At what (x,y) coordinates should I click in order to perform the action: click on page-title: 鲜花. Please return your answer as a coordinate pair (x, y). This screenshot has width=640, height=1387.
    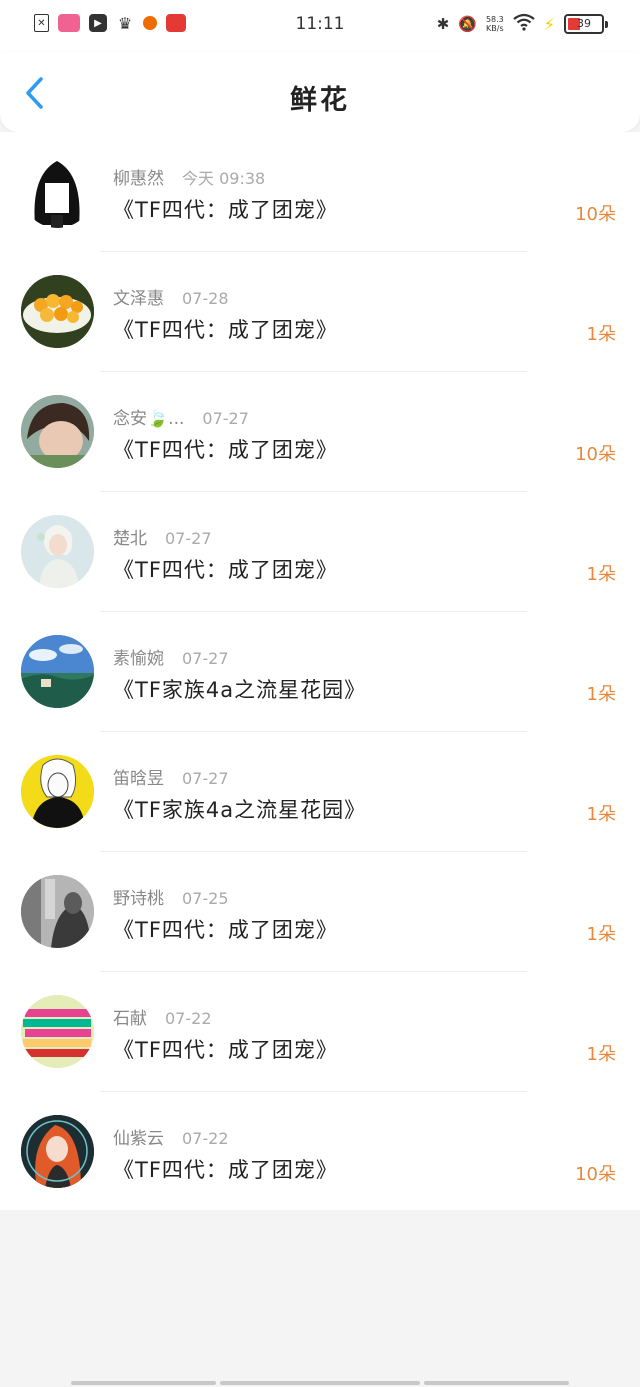
    Looking at the image, I should click on (320, 100).